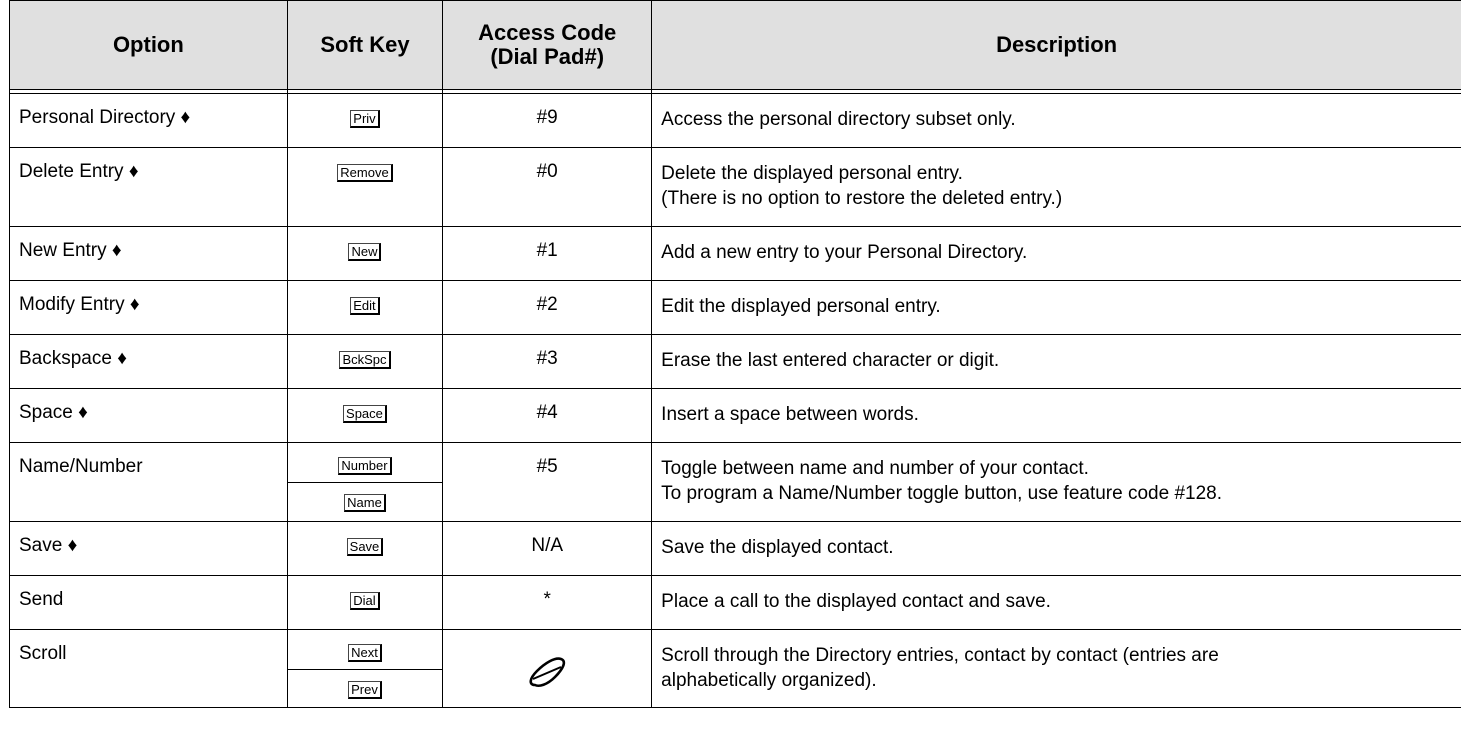 The width and height of the screenshot is (1461, 745). What do you see at coordinates (148, 415) in the screenshot?
I see `option-cell: Space ♦` at bounding box center [148, 415].